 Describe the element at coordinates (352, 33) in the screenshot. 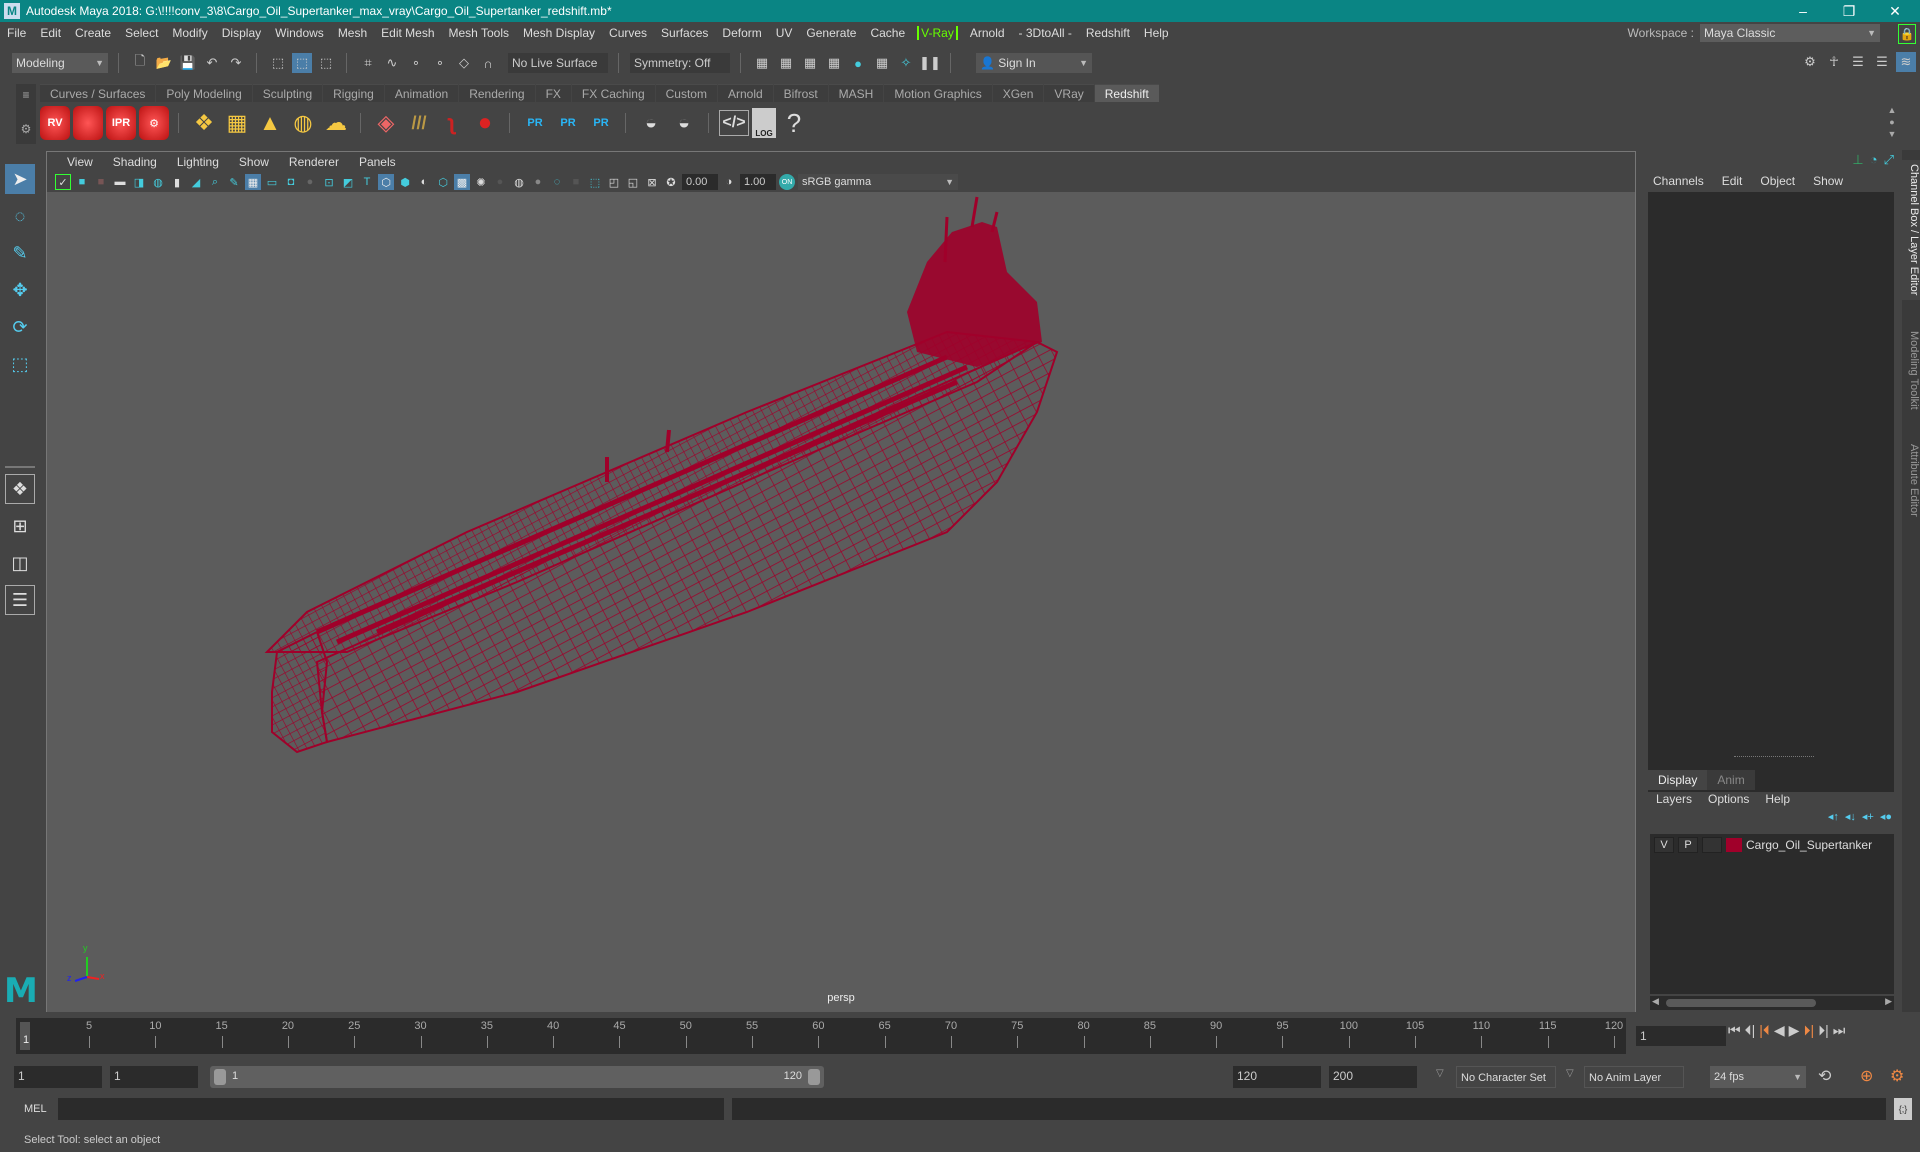

I see `menu-mesh: Mesh` at that location.